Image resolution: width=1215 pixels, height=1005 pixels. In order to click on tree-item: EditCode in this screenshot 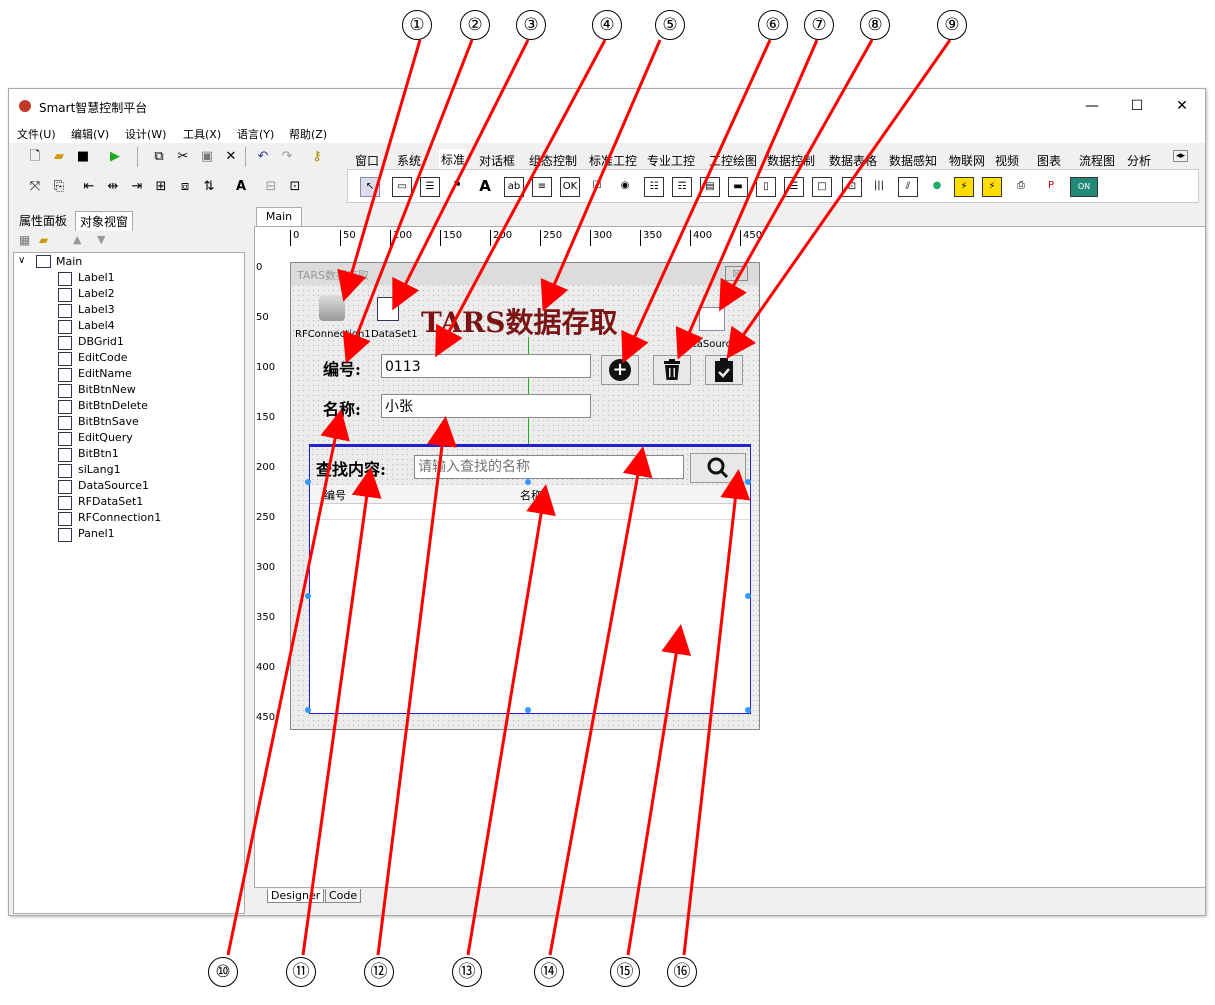, I will do `click(102, 357)`.